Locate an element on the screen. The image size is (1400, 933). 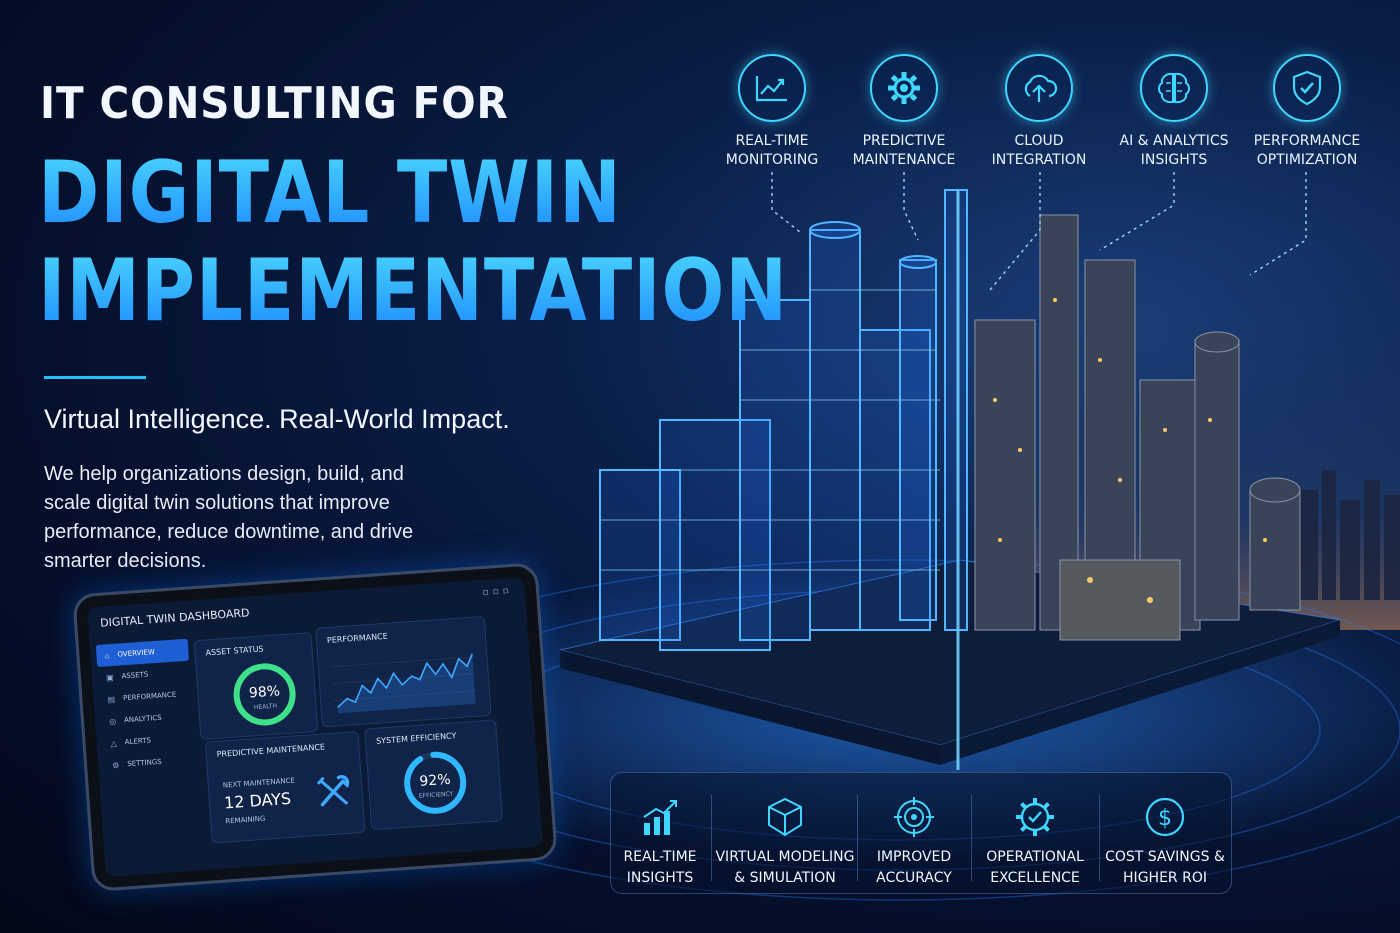
feature-label-line1: PREDICTIVE is located at coordinates (904, 141).